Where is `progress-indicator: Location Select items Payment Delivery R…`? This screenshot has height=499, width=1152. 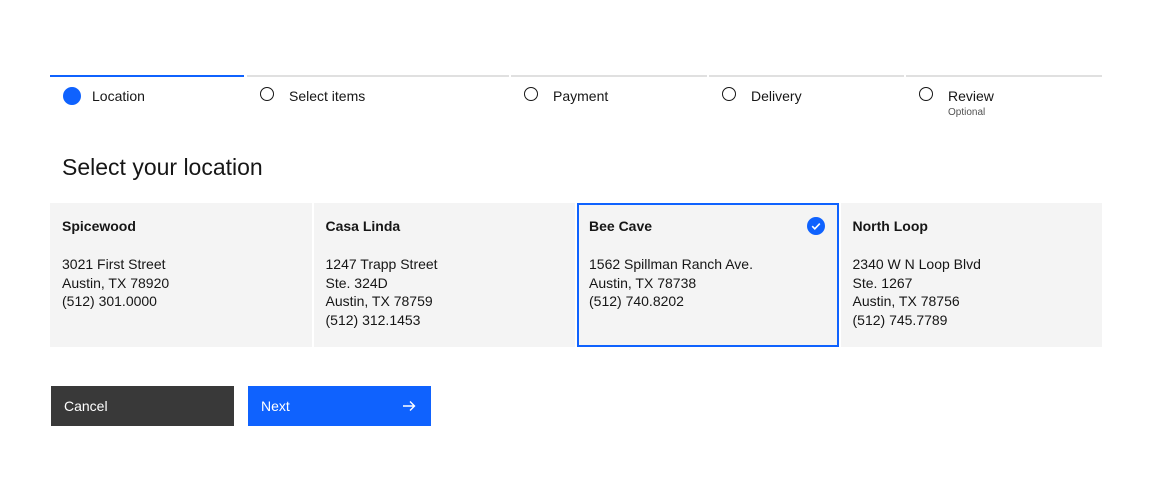 progress-indicator: Location Select items Payment Delivery R… is located at coordinates (576, 100).